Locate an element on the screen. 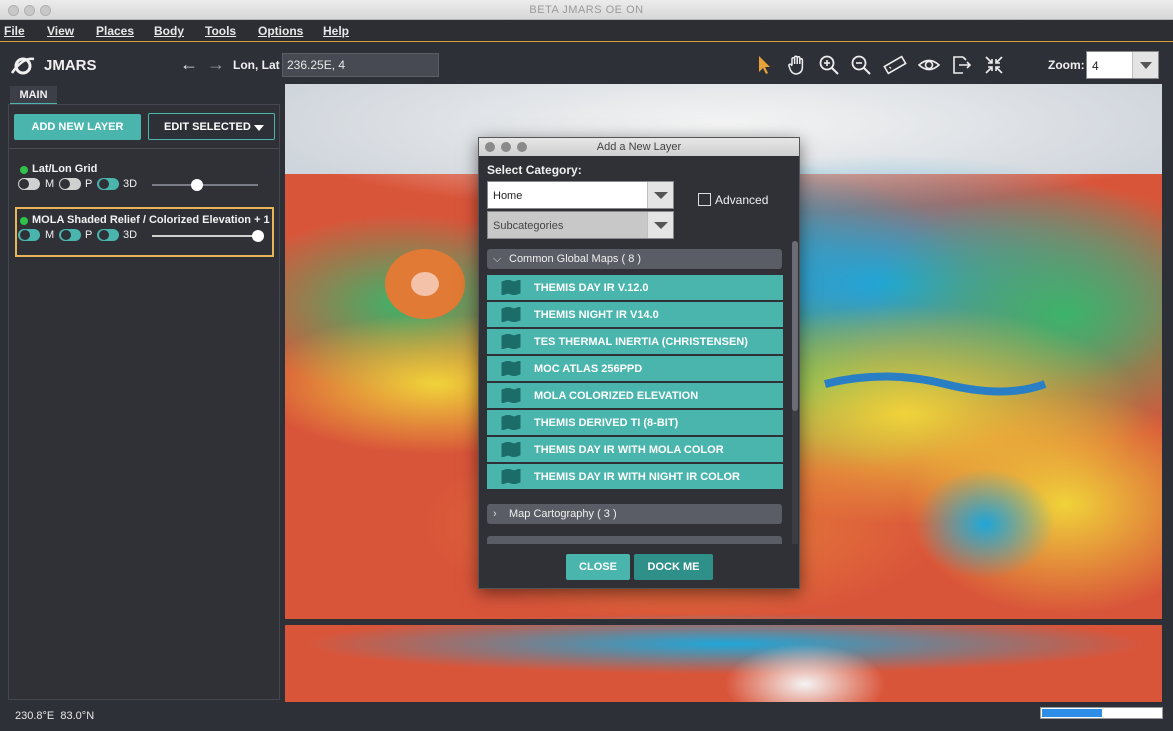  map-item: THEMIS DAY IR WITH MOLA COLOR is located at coordinates (635, 449).